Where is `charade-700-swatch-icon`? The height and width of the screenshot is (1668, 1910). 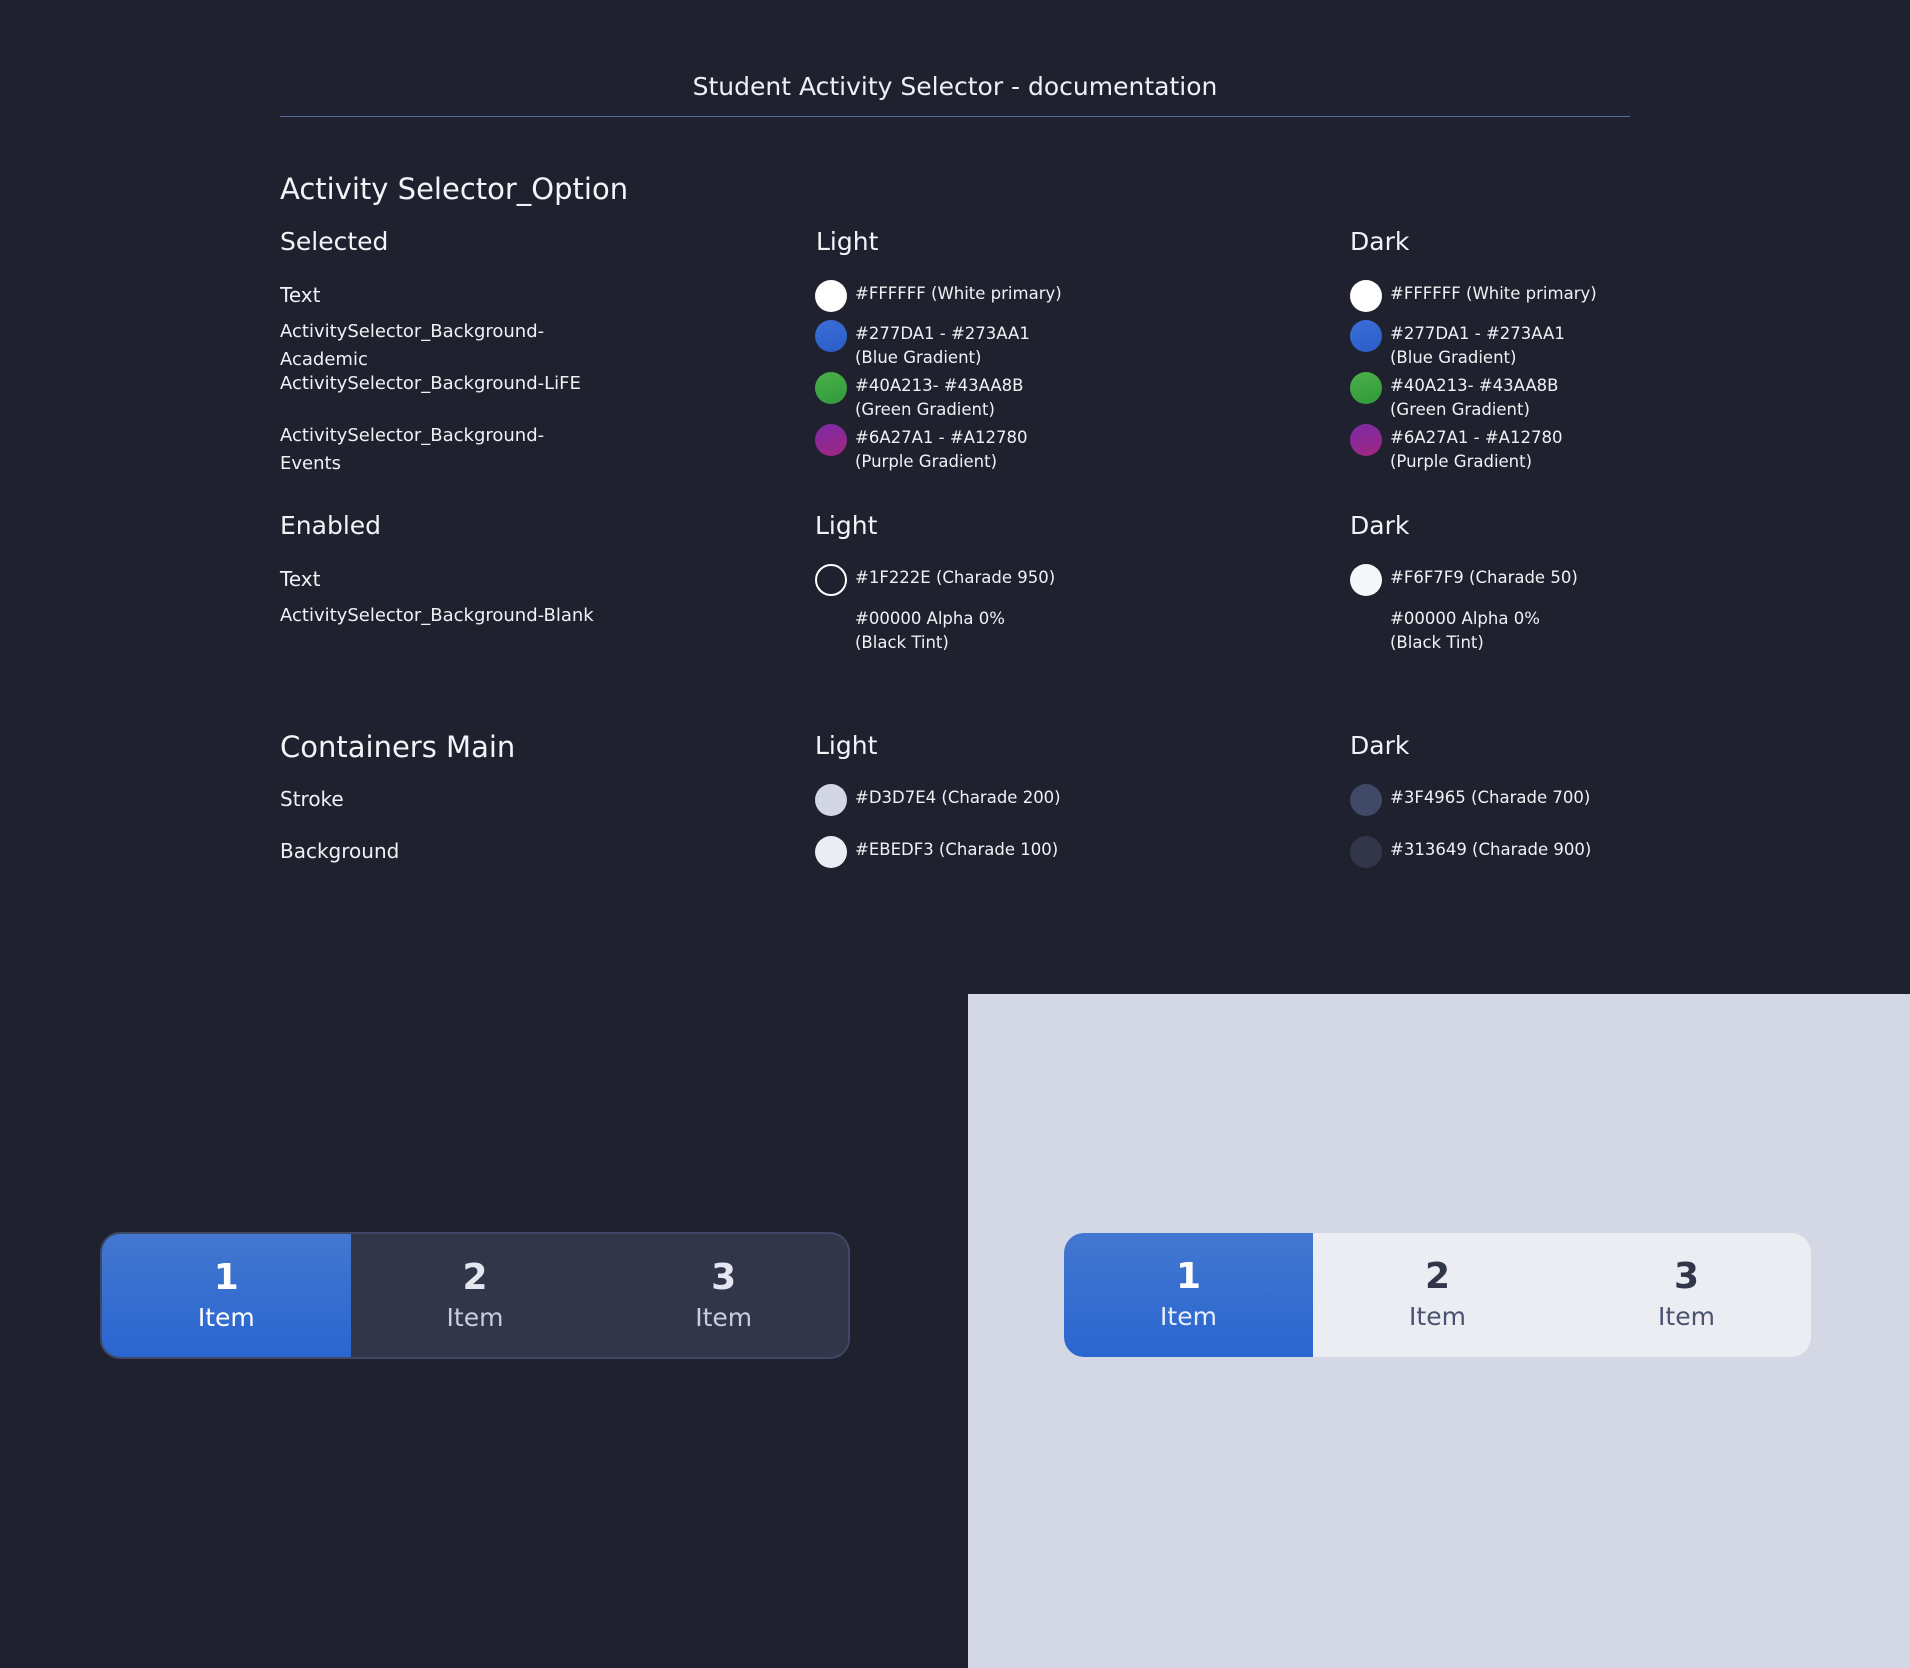 charade-700-swatch-icon is located at coordinates (1366, 800).